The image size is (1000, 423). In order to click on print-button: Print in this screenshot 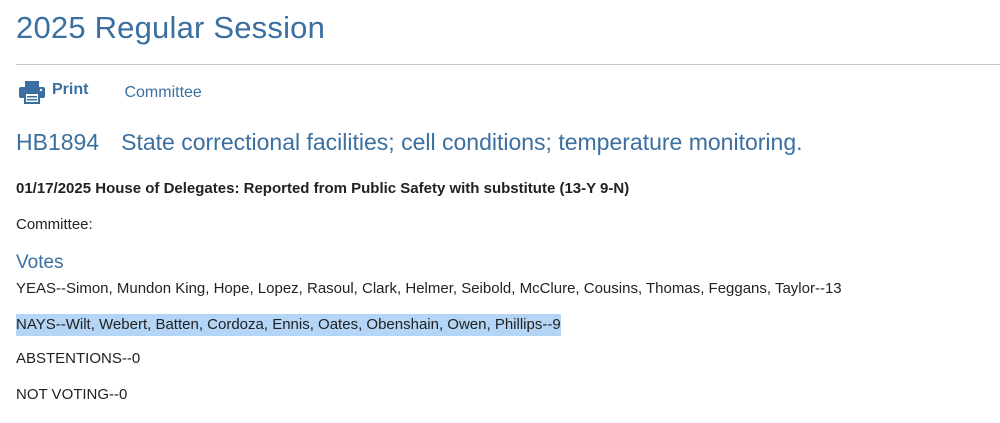, I will do `click(53, 92)`.